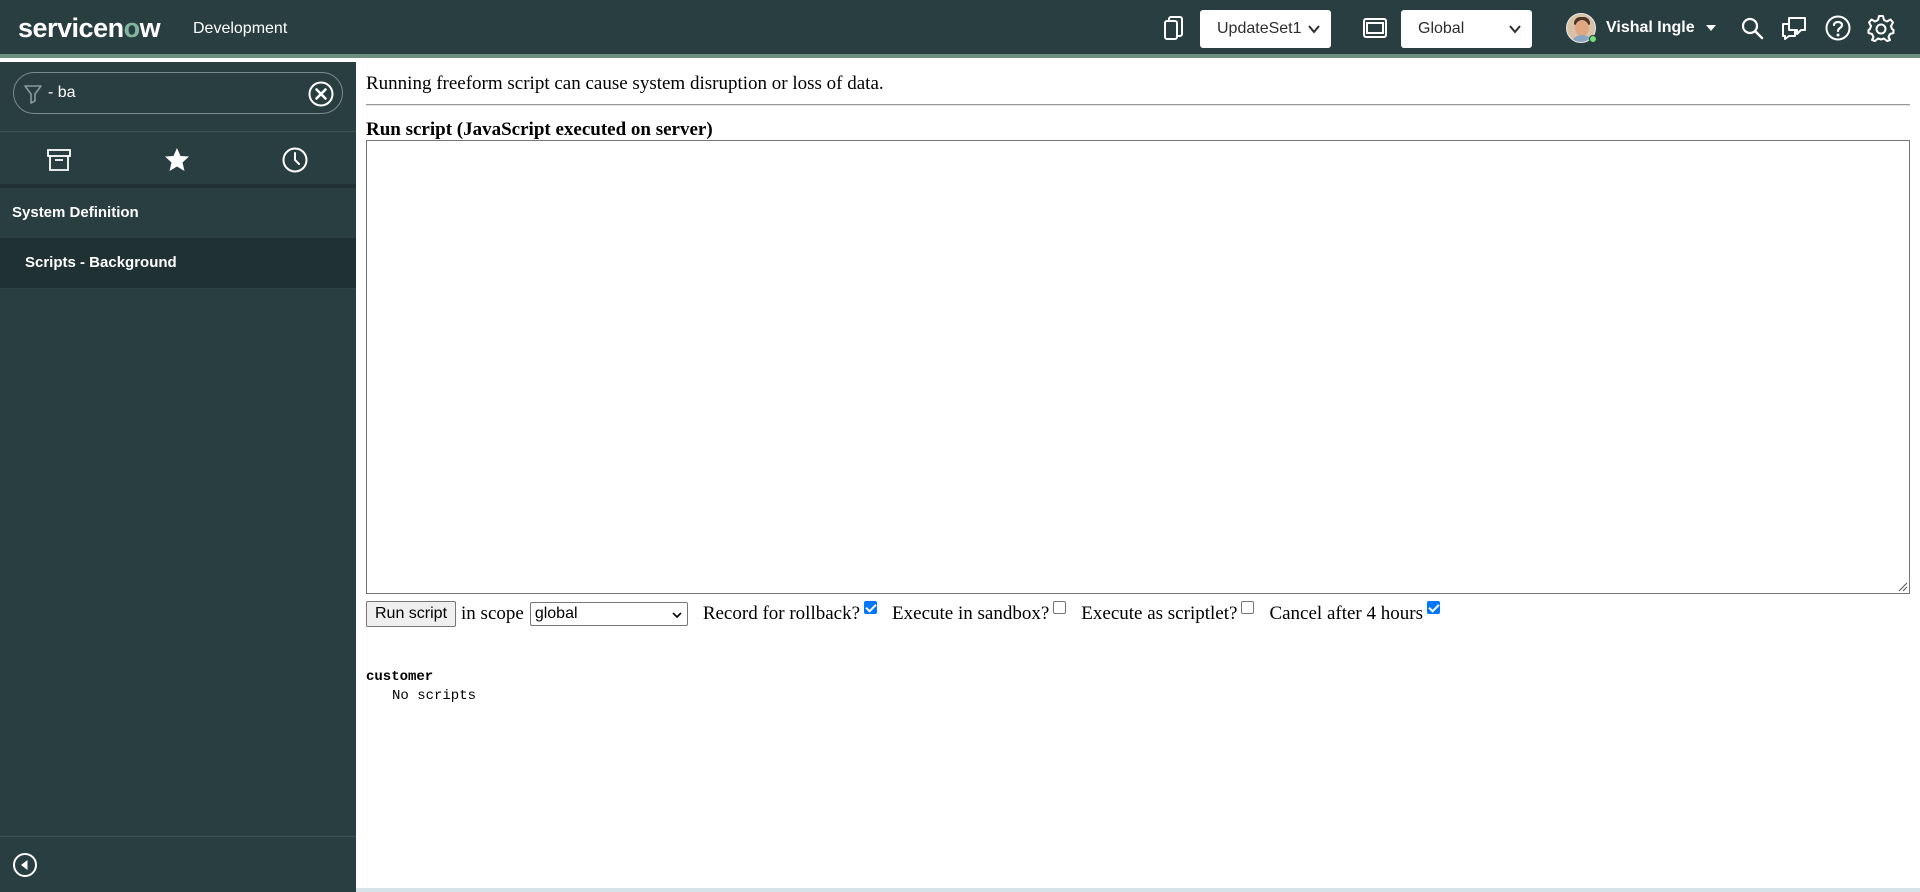 This screenshot has height=892, width=1920. Describe the element at coordinates (1881, 28) in the screenshot. I see `settings-icon` at that location.